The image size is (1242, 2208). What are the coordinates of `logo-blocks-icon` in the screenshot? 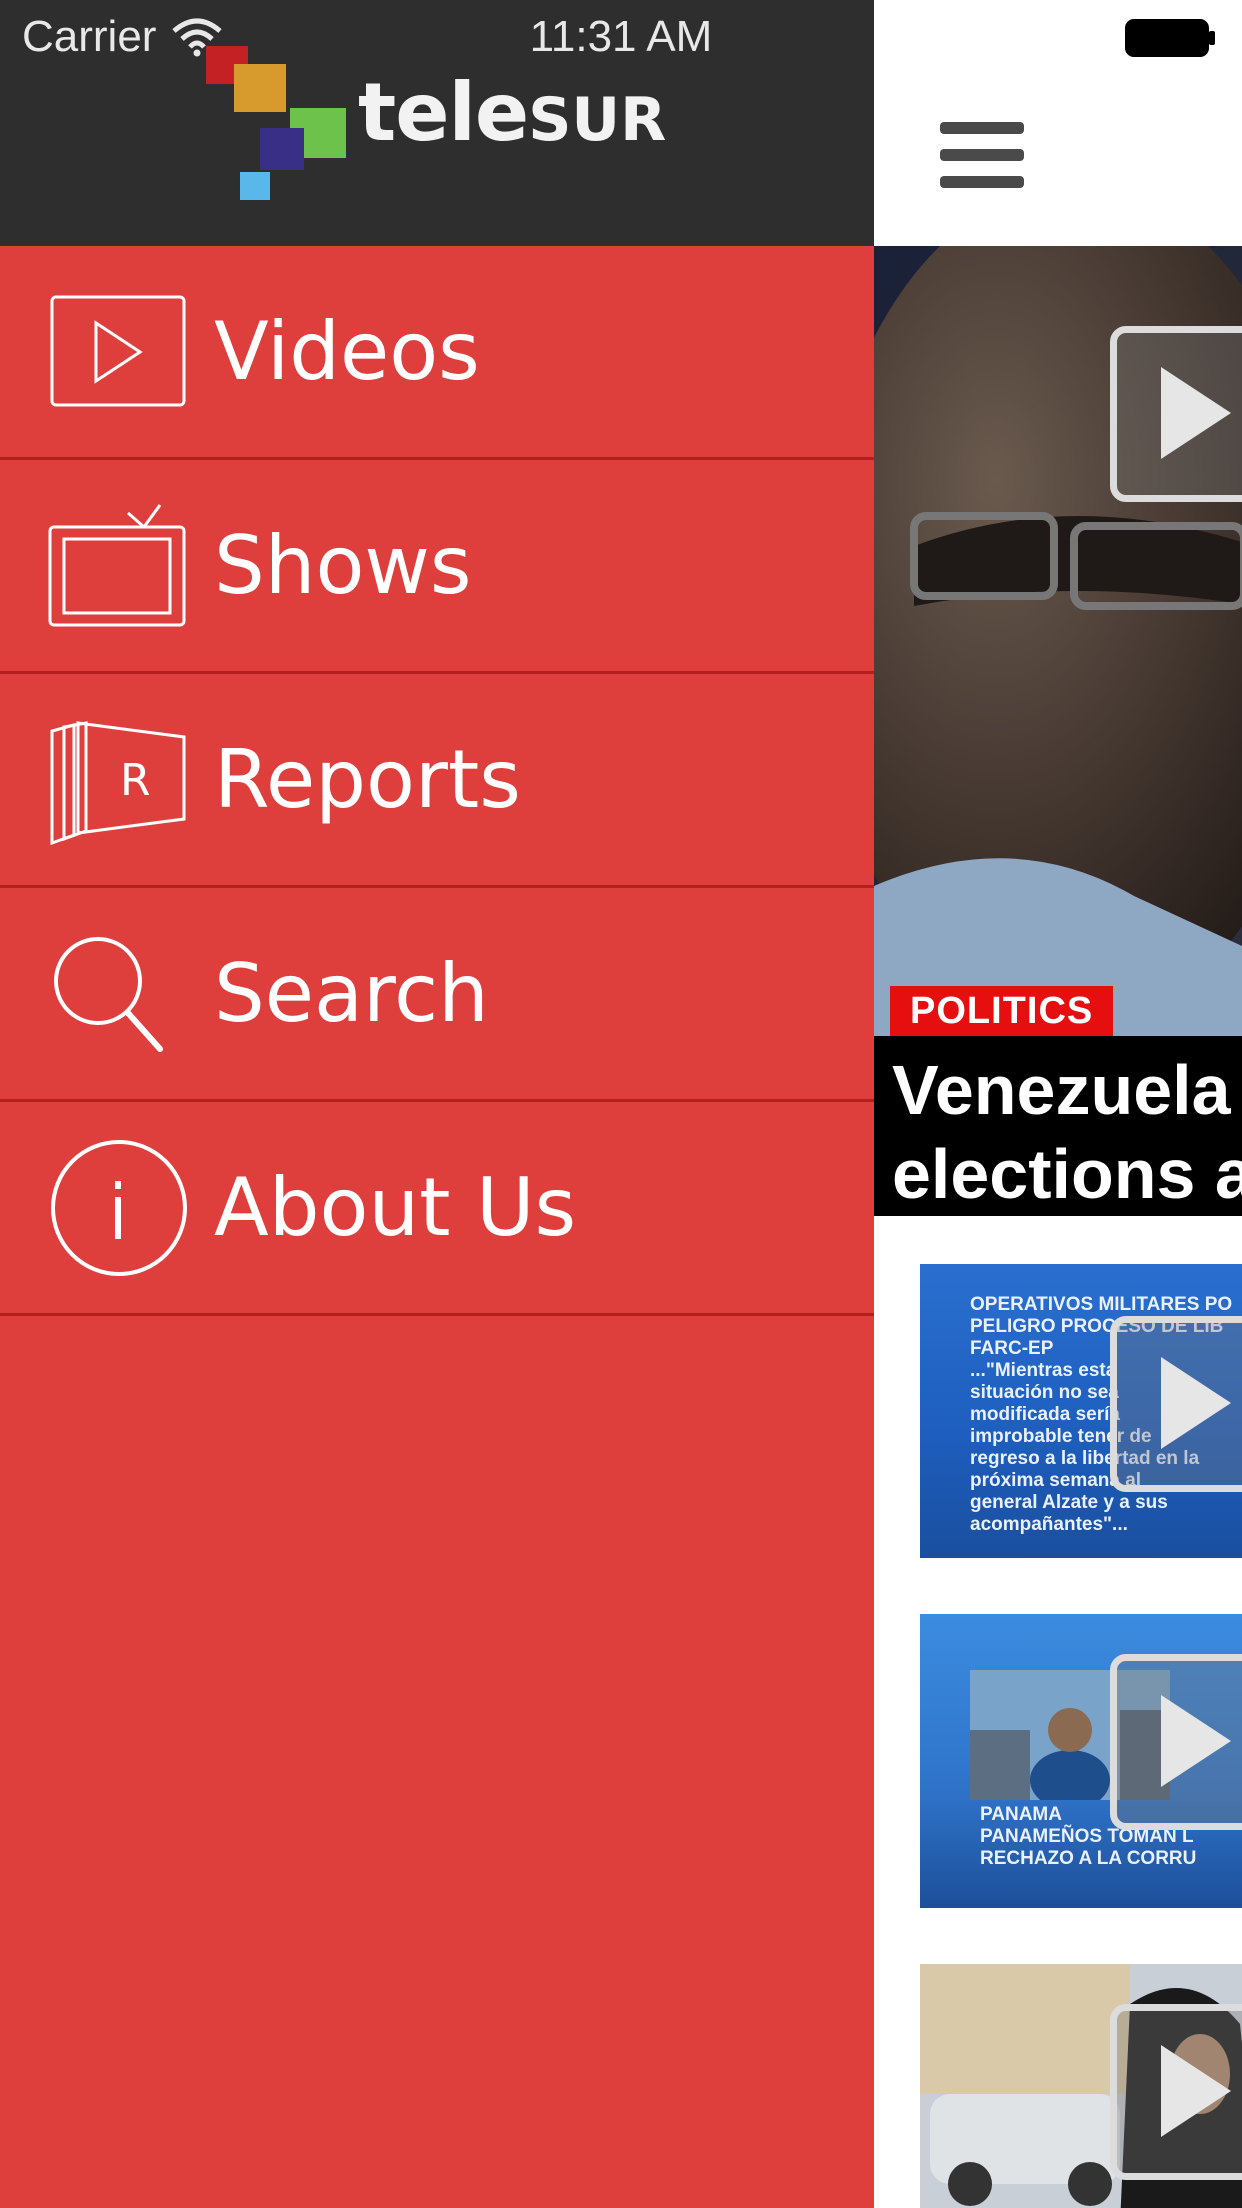 It's located at (276, 123).